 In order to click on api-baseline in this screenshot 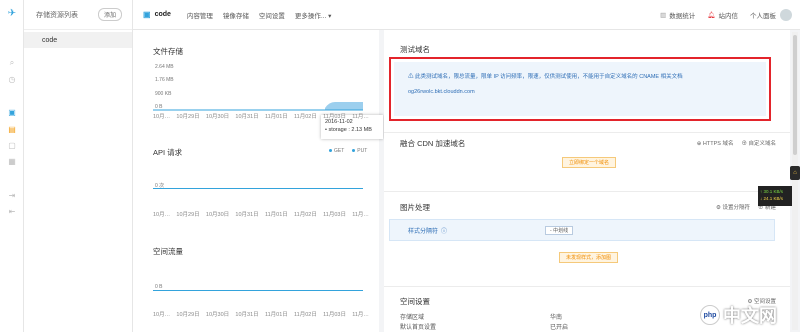, I will do `click(258, 188)`.